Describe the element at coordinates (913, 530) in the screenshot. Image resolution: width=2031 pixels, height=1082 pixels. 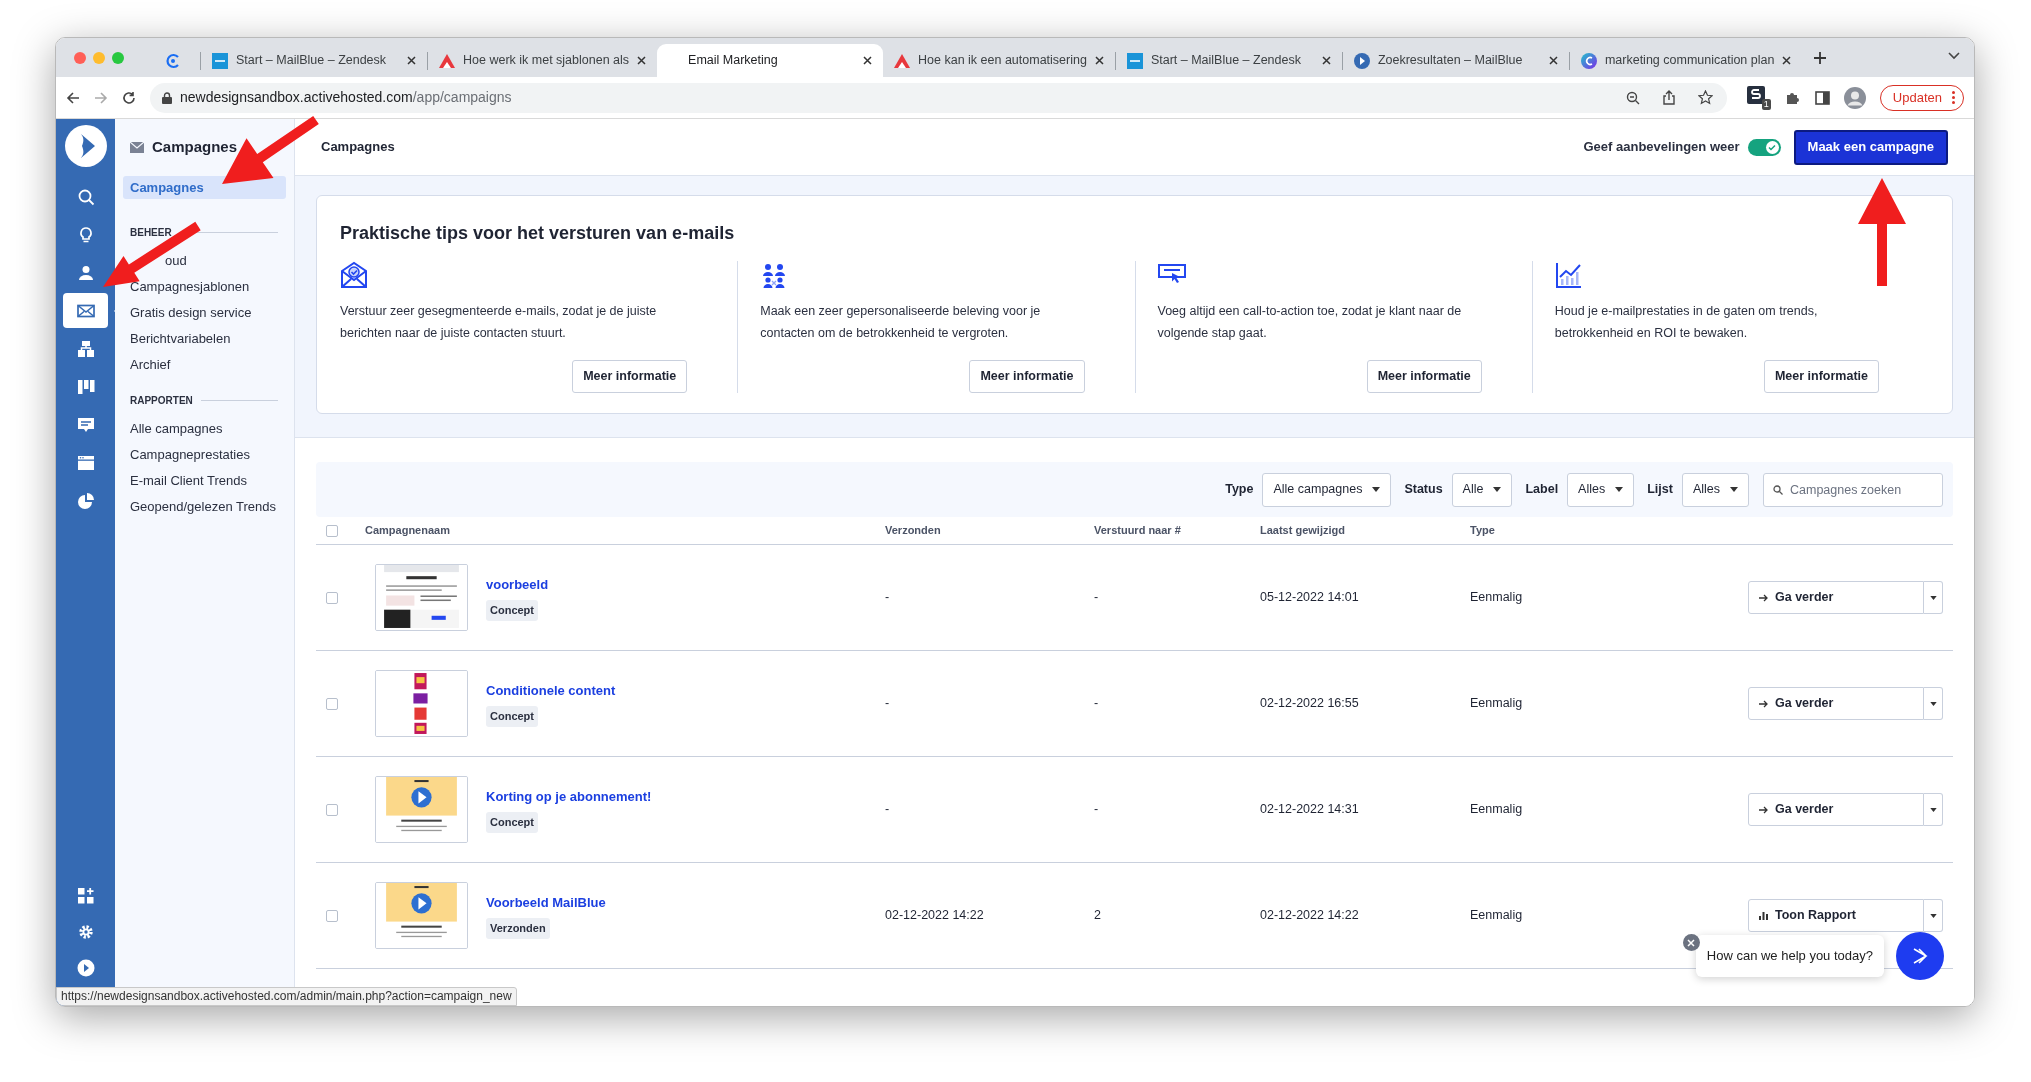
I see `column-header: Verzonden` at that location.